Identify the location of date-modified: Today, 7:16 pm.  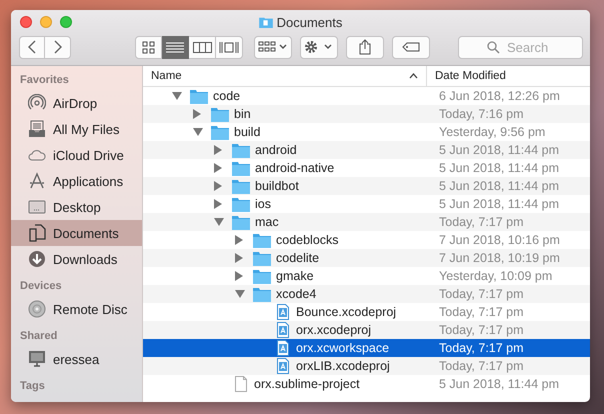
(481, 114).